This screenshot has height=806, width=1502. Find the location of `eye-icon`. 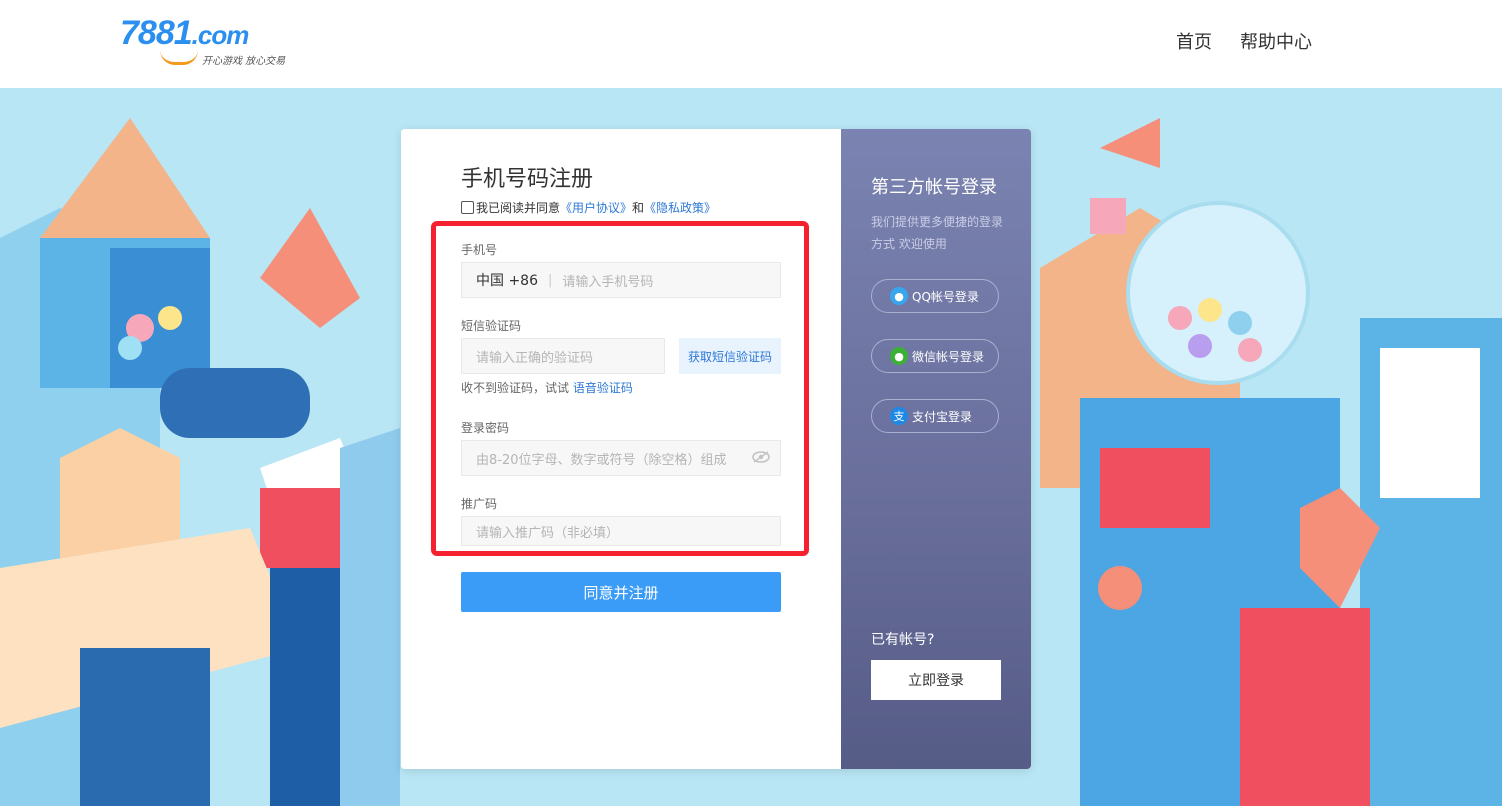

eye-icon is located at coordinates (761, 457).